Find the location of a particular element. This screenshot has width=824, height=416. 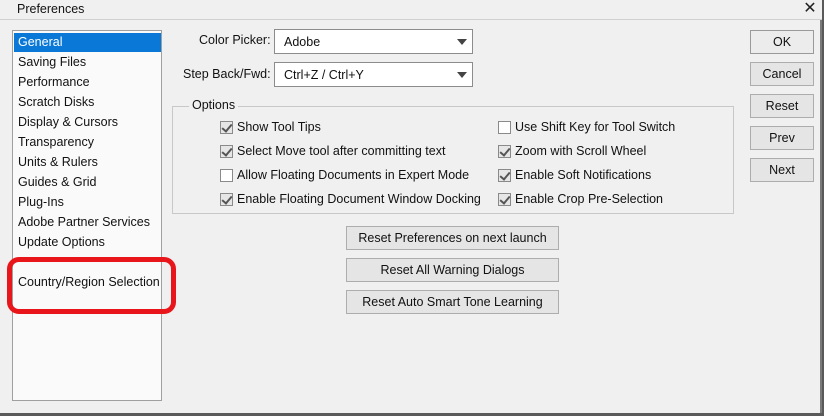

step-back-label: Step Back/Fwd: is located at coordinates (227, 74).